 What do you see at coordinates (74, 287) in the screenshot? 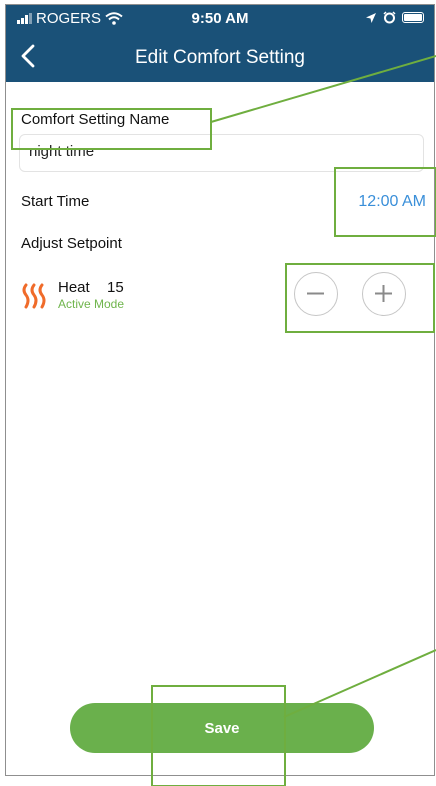
I see `mode-name: Heat` at bounding box center [74, 287].